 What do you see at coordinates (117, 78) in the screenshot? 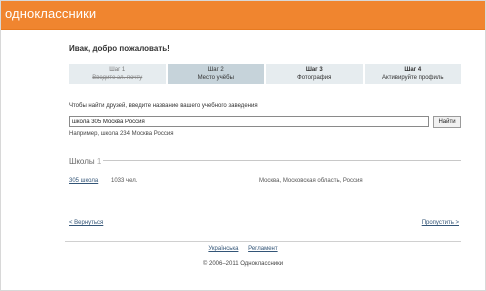
I see `step-label: Введите эл. почту` at bounding box center [117, 78].